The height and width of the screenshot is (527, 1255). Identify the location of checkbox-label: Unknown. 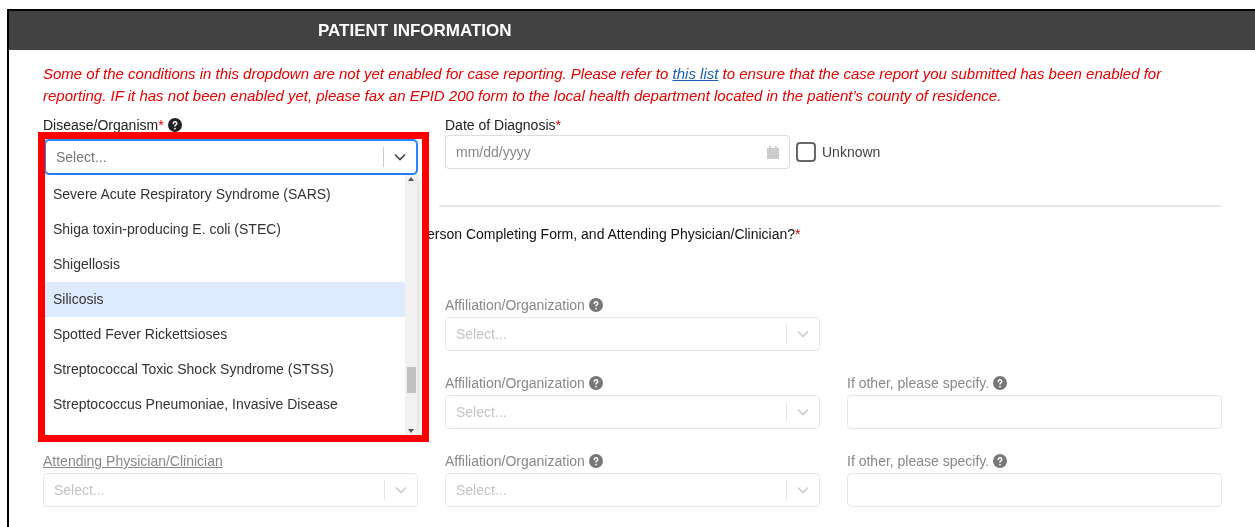
(851, 152).